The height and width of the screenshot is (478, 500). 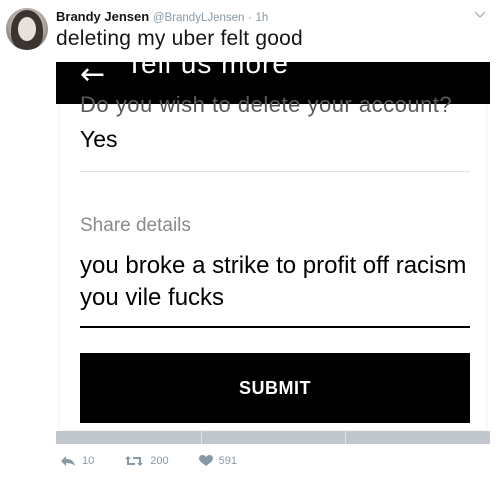 I want to click on share-details-label: Share details, so click(x=135, y=225).